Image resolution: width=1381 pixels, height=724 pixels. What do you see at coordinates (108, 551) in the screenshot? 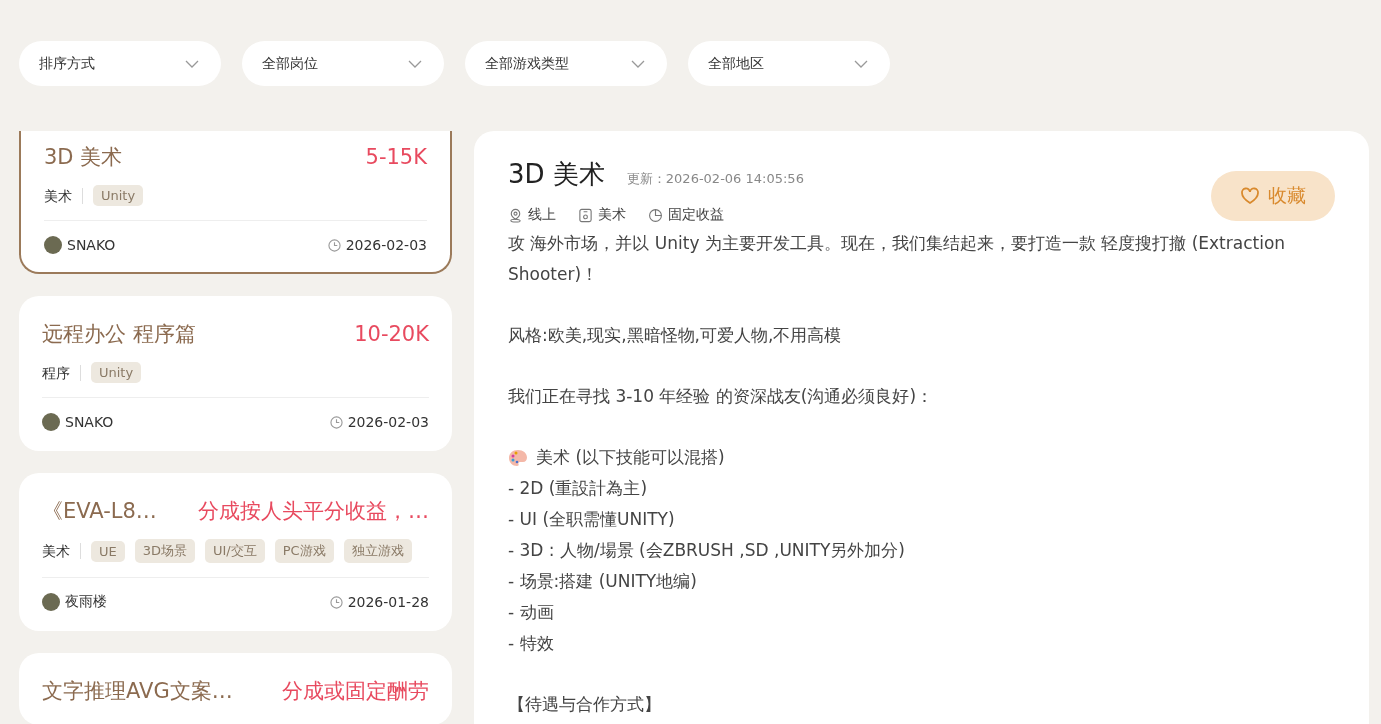
I see `job-tag: UE` at bounding box center [108, 551].